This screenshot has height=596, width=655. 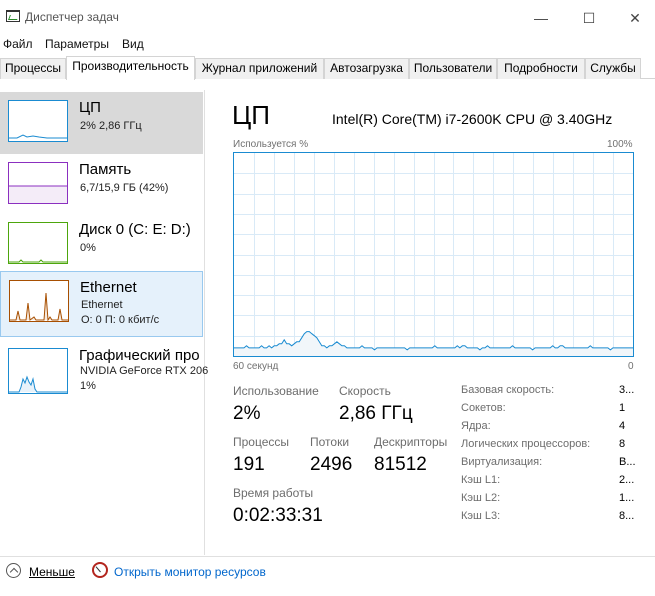 What do you see at coordinates (589, 18) in the screenshot?
I see `maximize-button: ☐` at bounding box center [589, 18].